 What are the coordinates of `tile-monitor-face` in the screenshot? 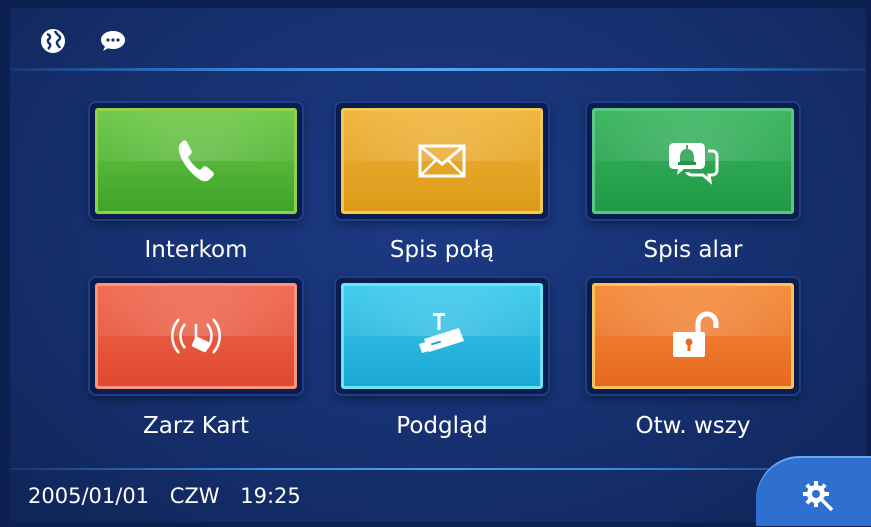 It's located at (442, 336).